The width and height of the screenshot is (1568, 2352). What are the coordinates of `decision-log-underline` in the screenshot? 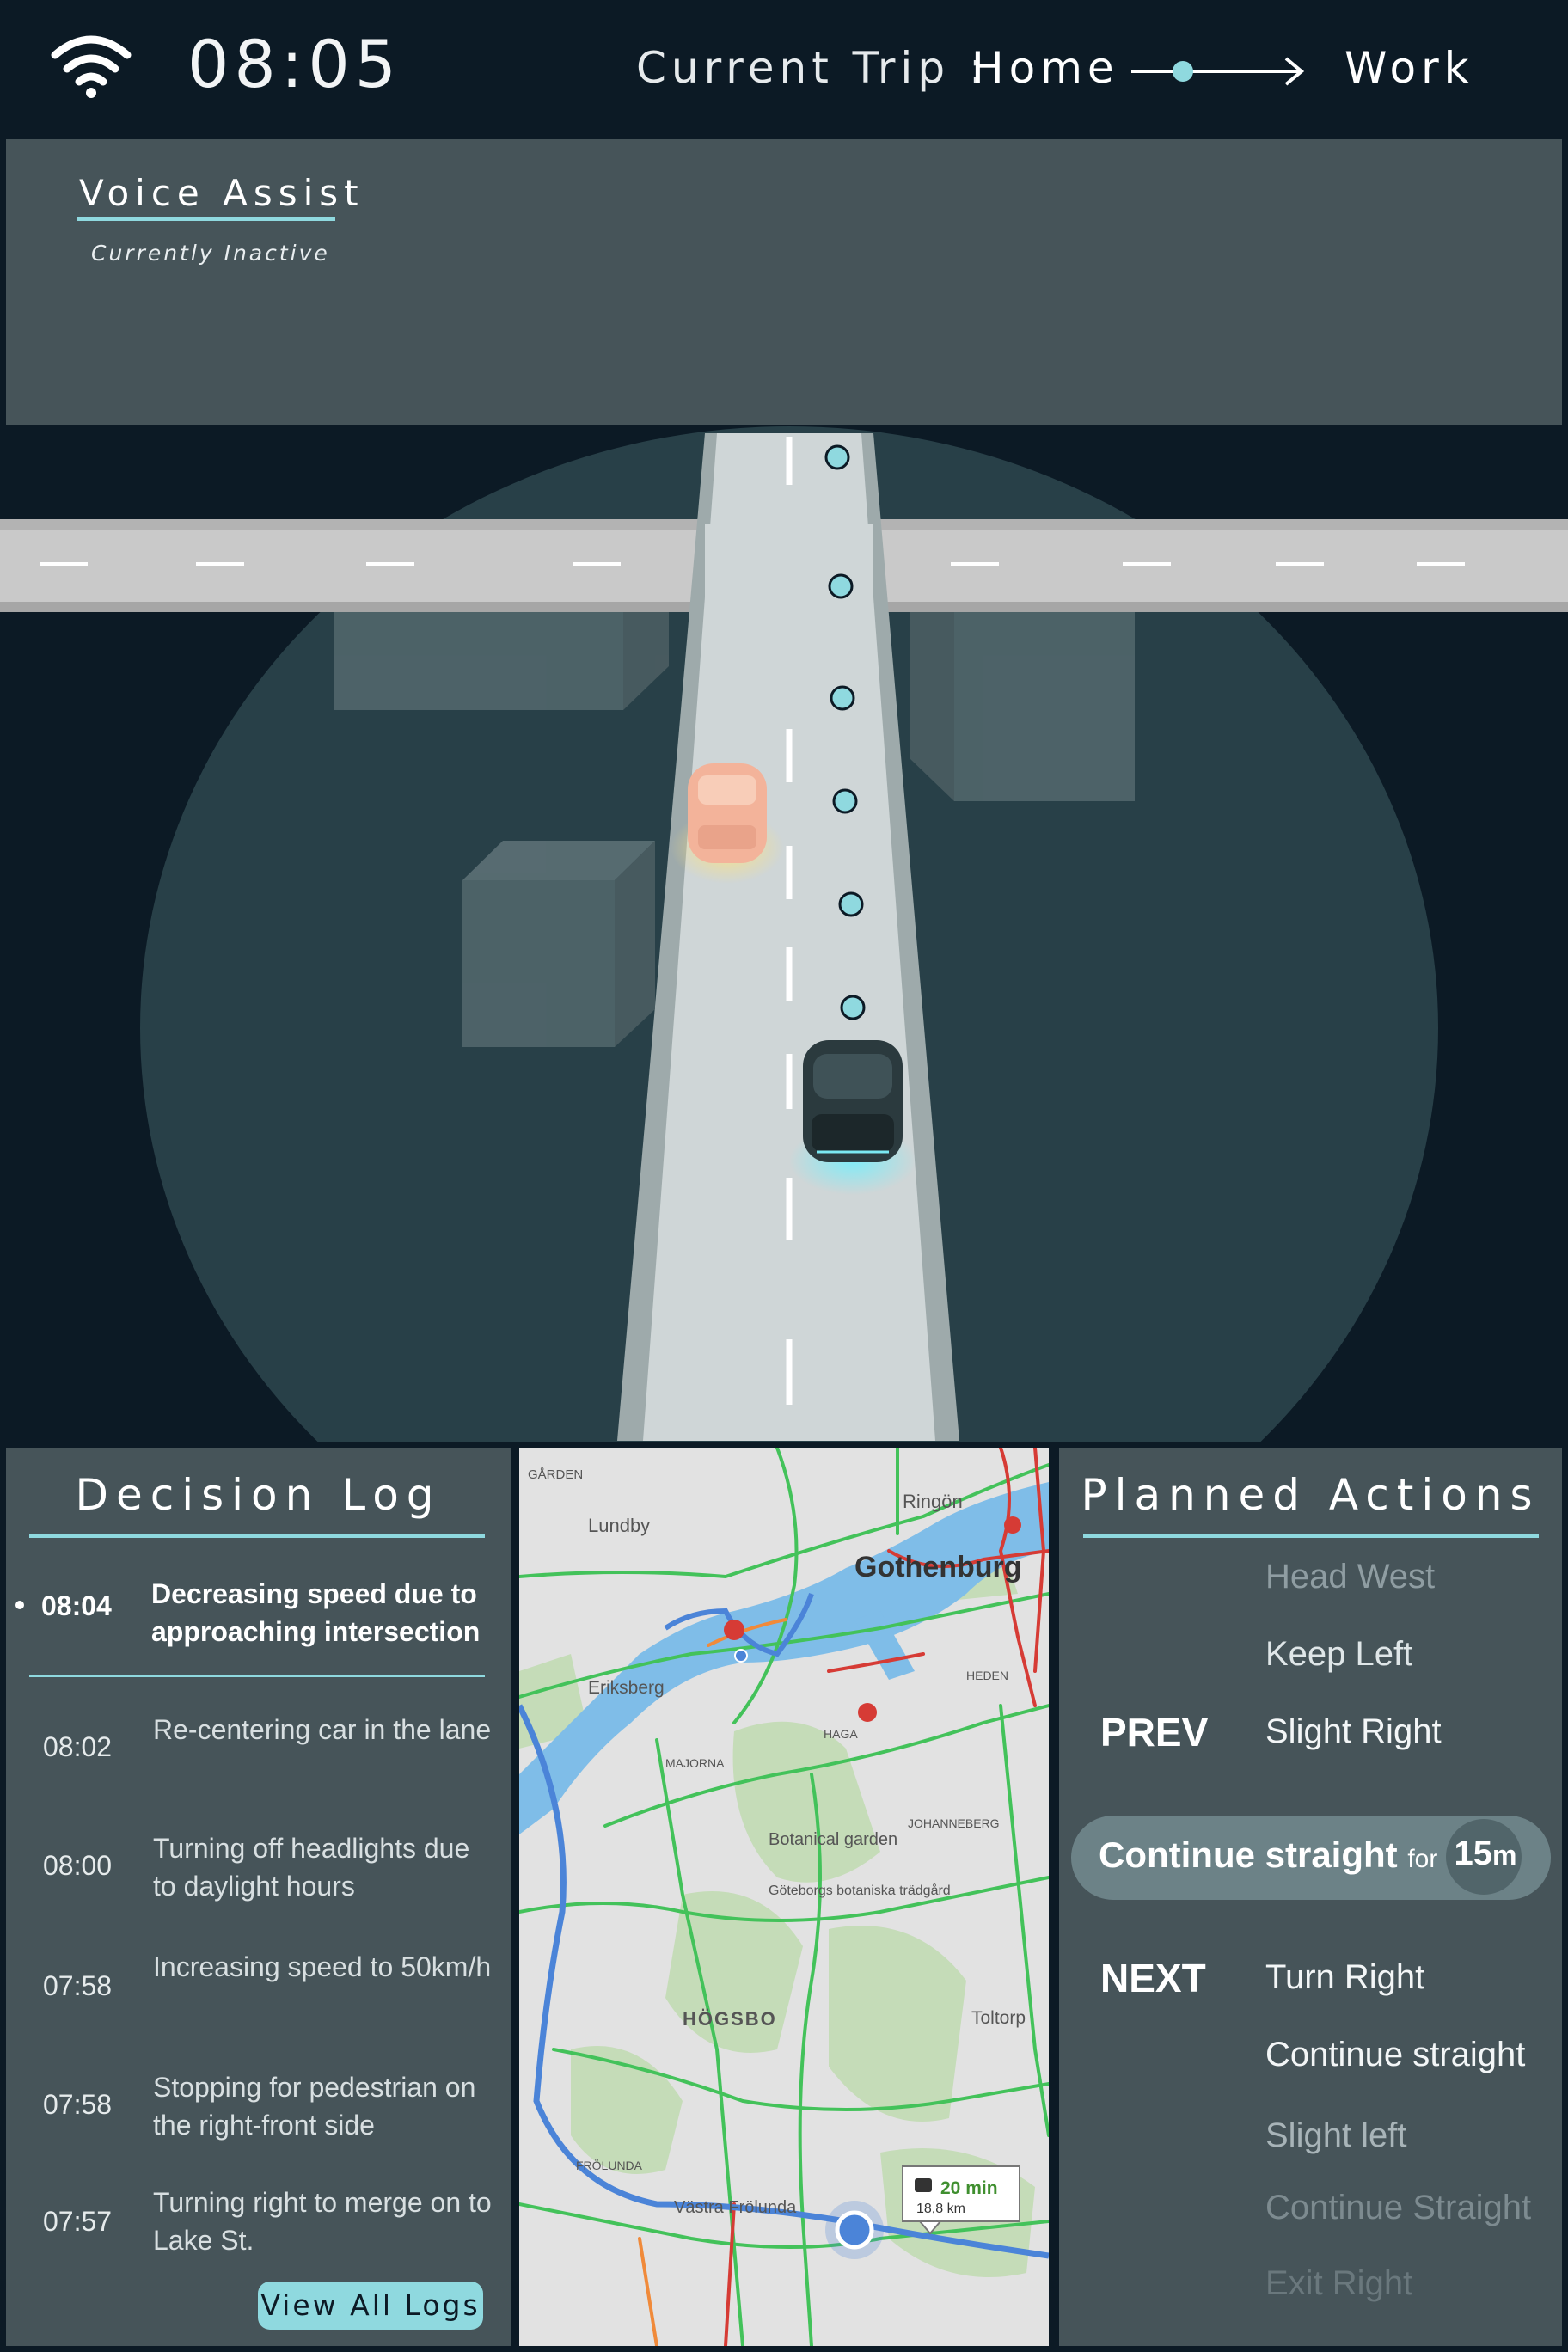 It's located at (257, 1536).